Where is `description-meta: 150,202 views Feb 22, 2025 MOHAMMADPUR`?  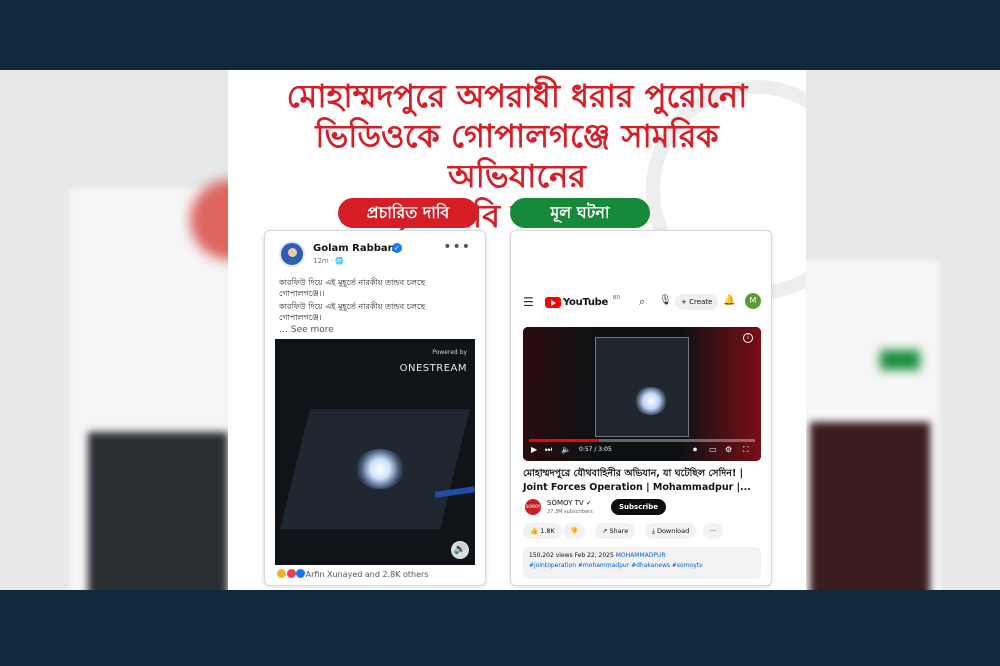
description-meta: 150,202 views Feb 22, 2025 MOHAMMADPUR is located at coordinates (642, 556).